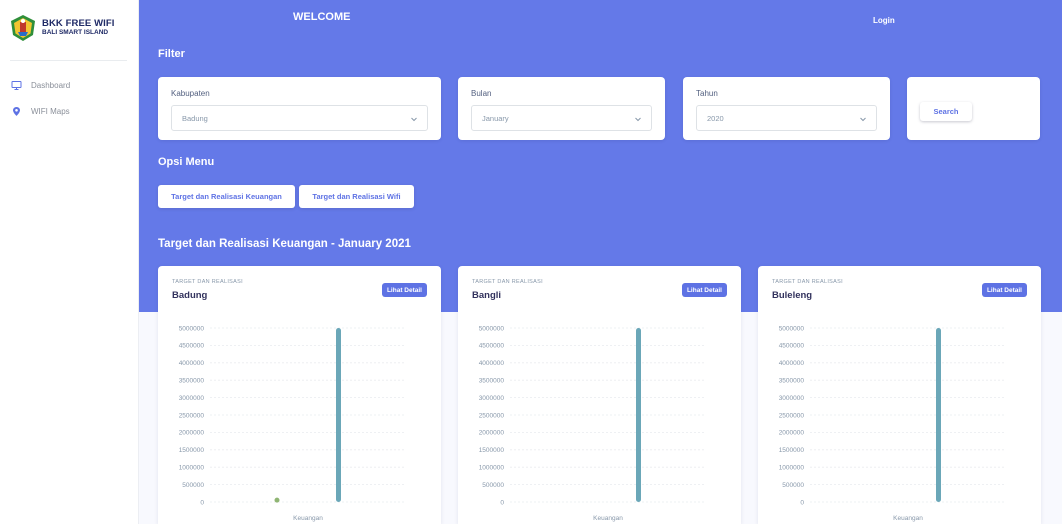  Describe the element at coordinates (299, 118) in the screenshot. I see `kabupaten-select: Badung` at that location.